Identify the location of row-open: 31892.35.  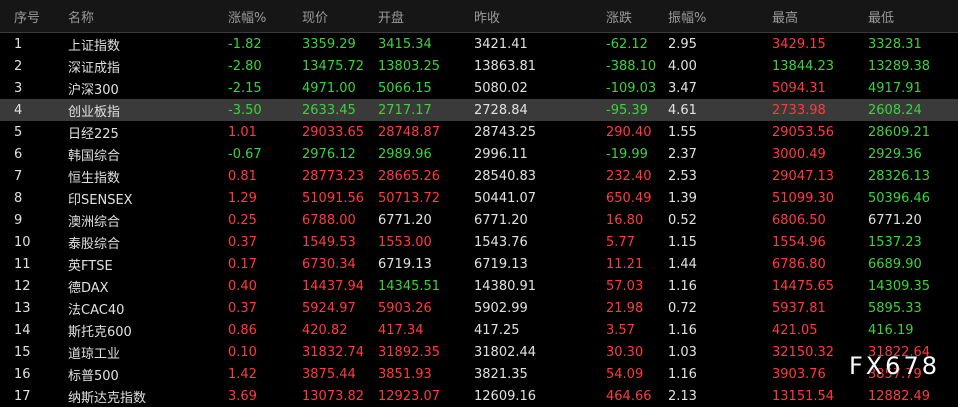
(409, 352).